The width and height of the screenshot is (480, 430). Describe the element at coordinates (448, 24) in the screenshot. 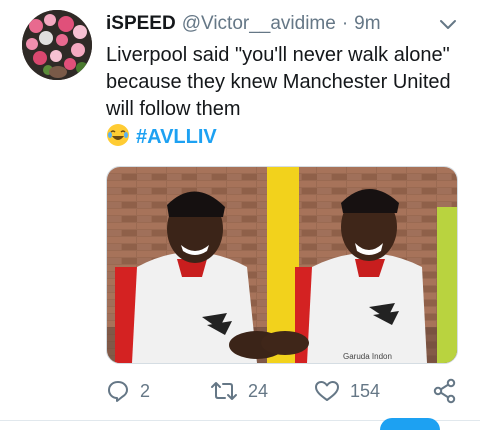

I see `chevron-down-icon` at that location.